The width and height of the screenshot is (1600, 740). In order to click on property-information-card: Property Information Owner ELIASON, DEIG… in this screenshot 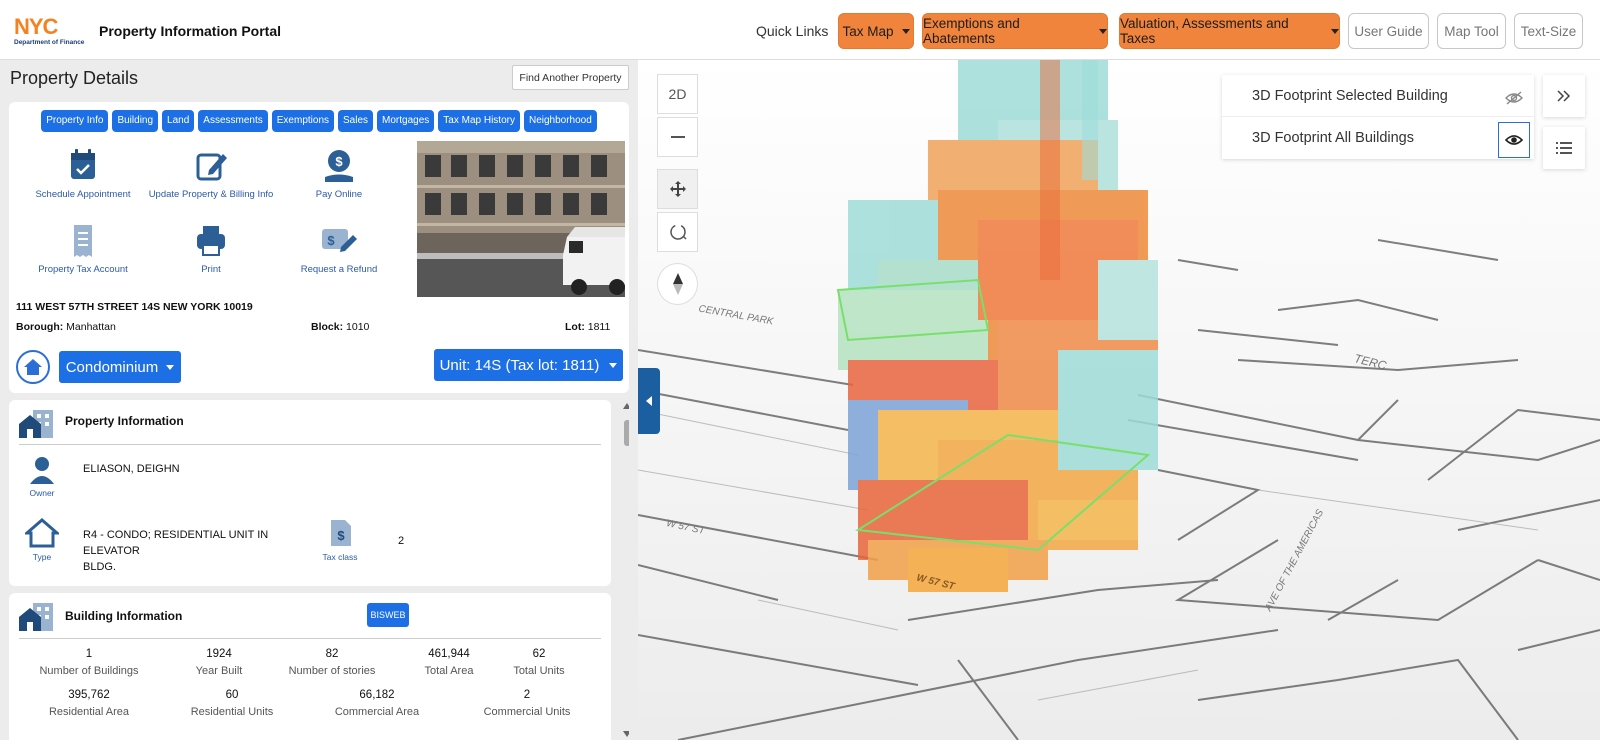, I will do `click(310, 493)`.